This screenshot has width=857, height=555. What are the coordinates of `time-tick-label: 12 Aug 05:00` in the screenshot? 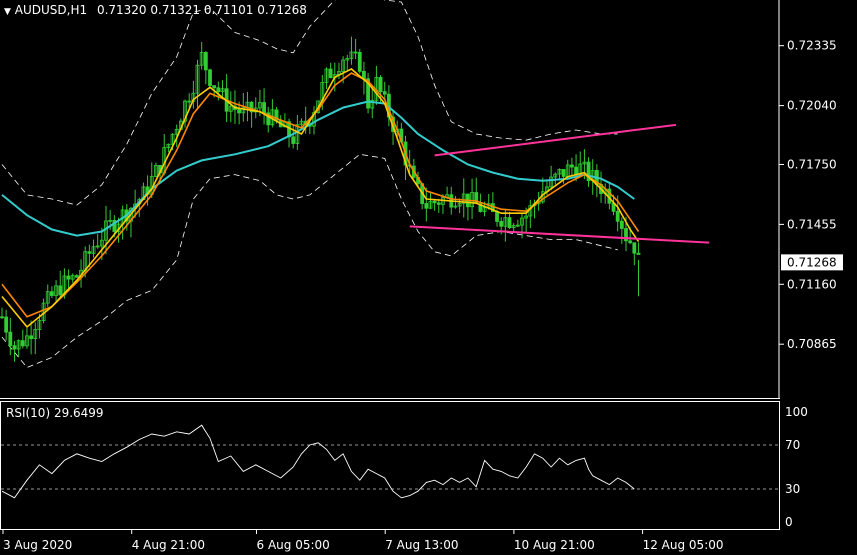 It's located at (683, 545).